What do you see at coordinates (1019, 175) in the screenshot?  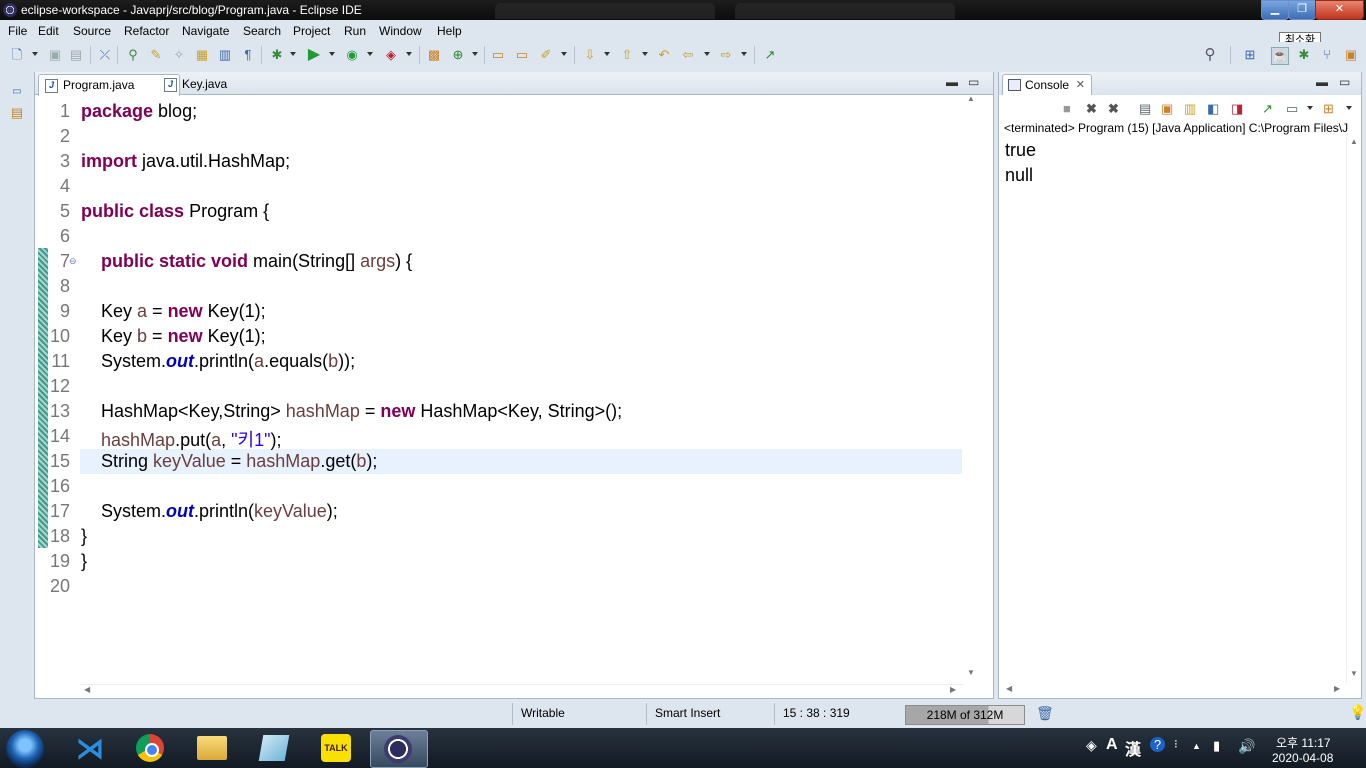 I see `console-output-line: null` at bounding box center [1019, 175].